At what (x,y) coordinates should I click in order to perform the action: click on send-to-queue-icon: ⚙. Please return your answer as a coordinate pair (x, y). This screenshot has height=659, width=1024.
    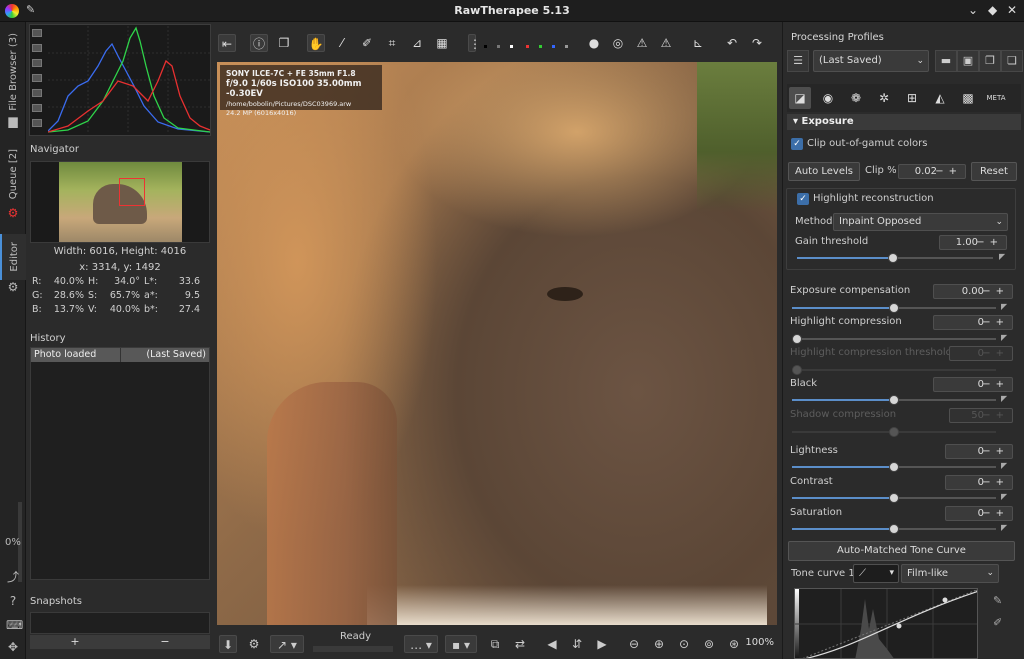
    Looking at the image, I should click on (254, 644).